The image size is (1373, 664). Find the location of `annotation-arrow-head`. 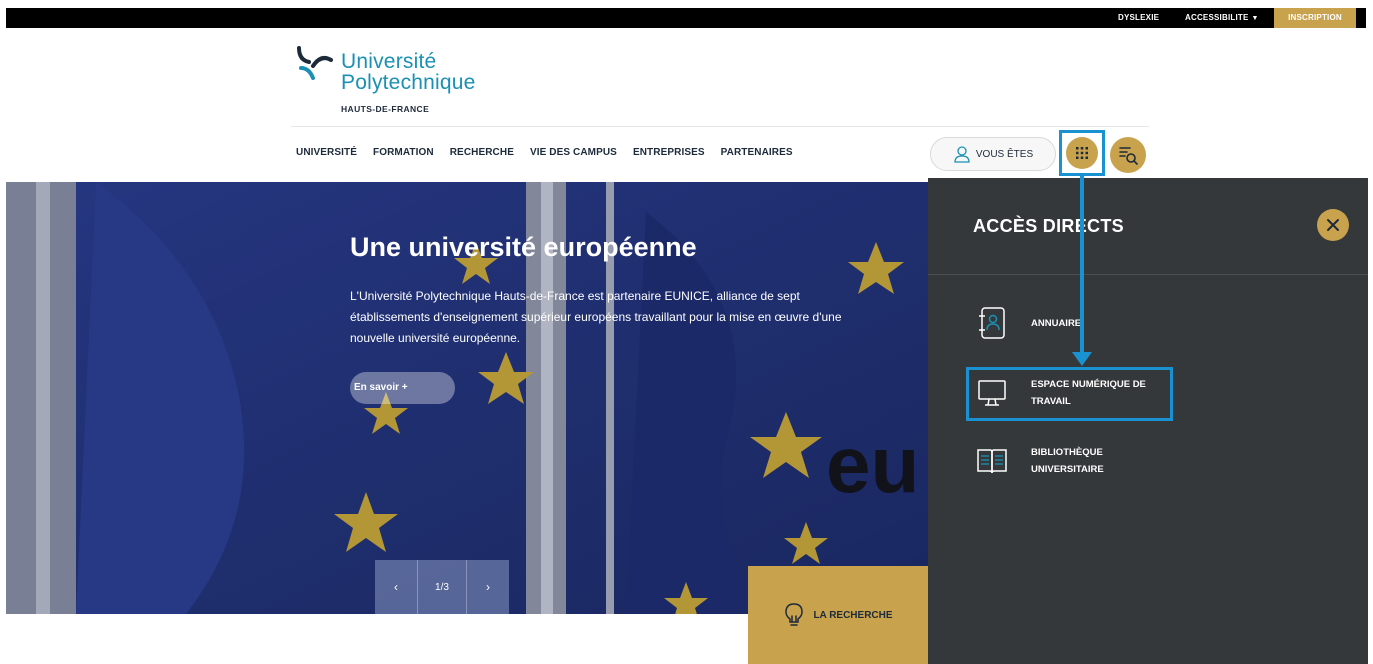

annotation-arrow-head is located at coordinates (1082, 359).